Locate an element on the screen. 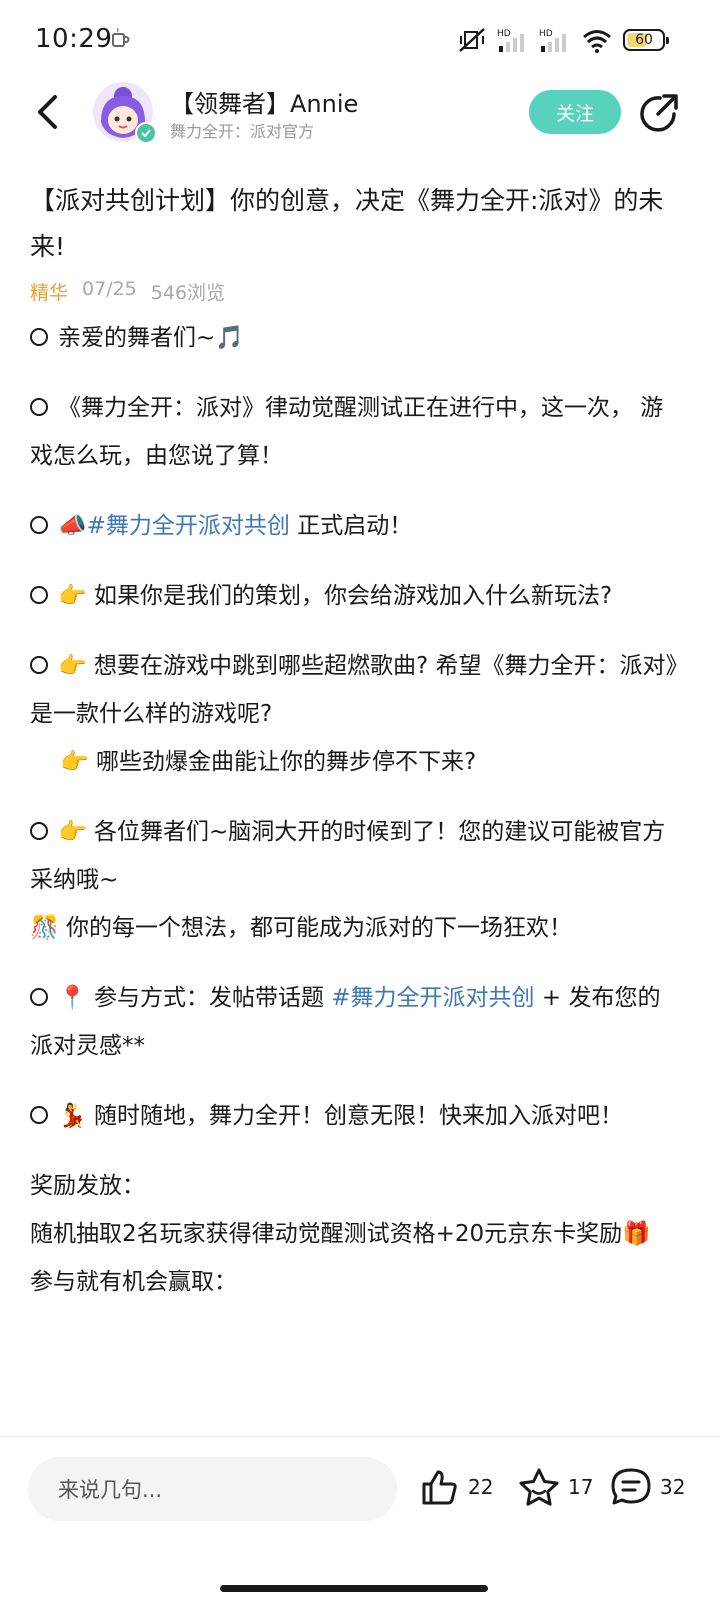 This screenshot has width=720, height=1602. like-button: 22 is located at coordinates (456, 1487).